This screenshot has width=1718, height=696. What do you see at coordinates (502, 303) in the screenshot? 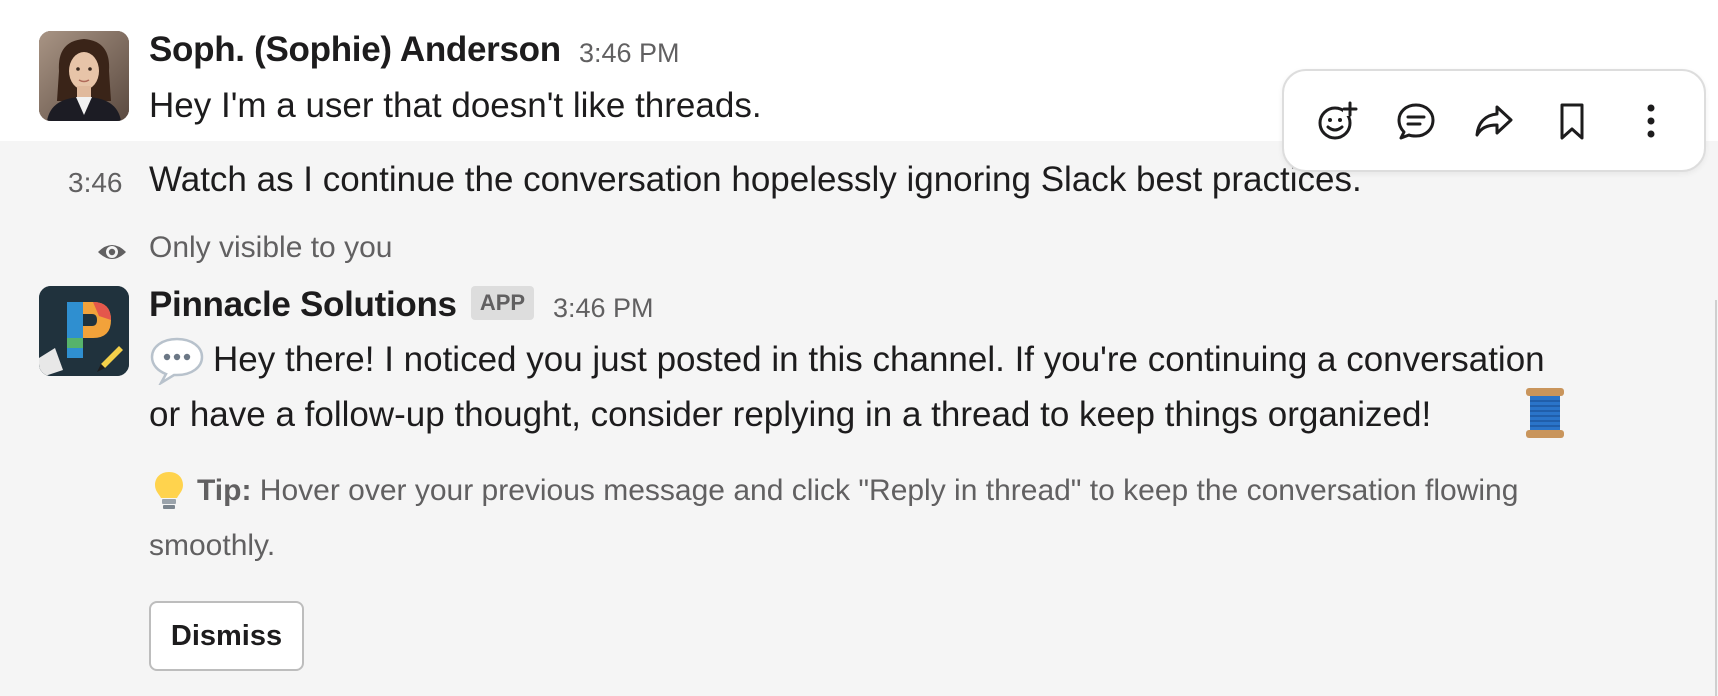
I see `app-badge: APP` at bounding box center [502, 303].